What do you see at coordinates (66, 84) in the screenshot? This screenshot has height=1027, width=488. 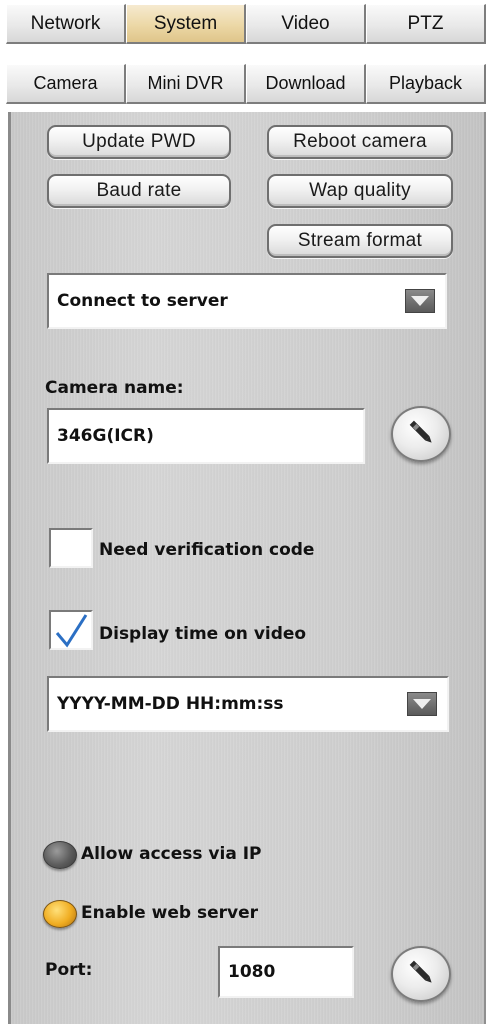 I see `tab-camera: Camera` at bounding box center [66, 84].